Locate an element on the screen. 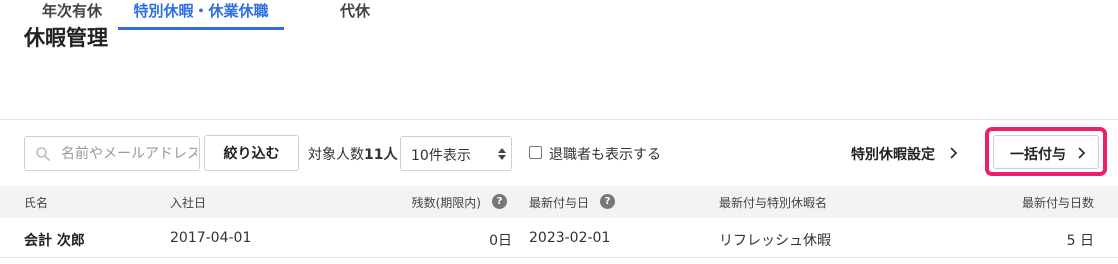  select-arrows-icon is located at coordinates (502, 154).